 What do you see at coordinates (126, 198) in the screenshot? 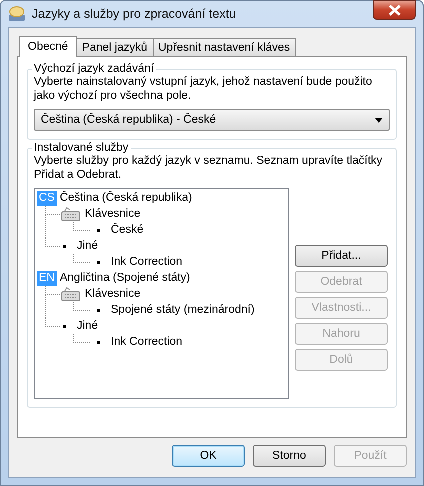
I see `tree-item: Čeština (Česká republika)` at bounding box center [126, 198].